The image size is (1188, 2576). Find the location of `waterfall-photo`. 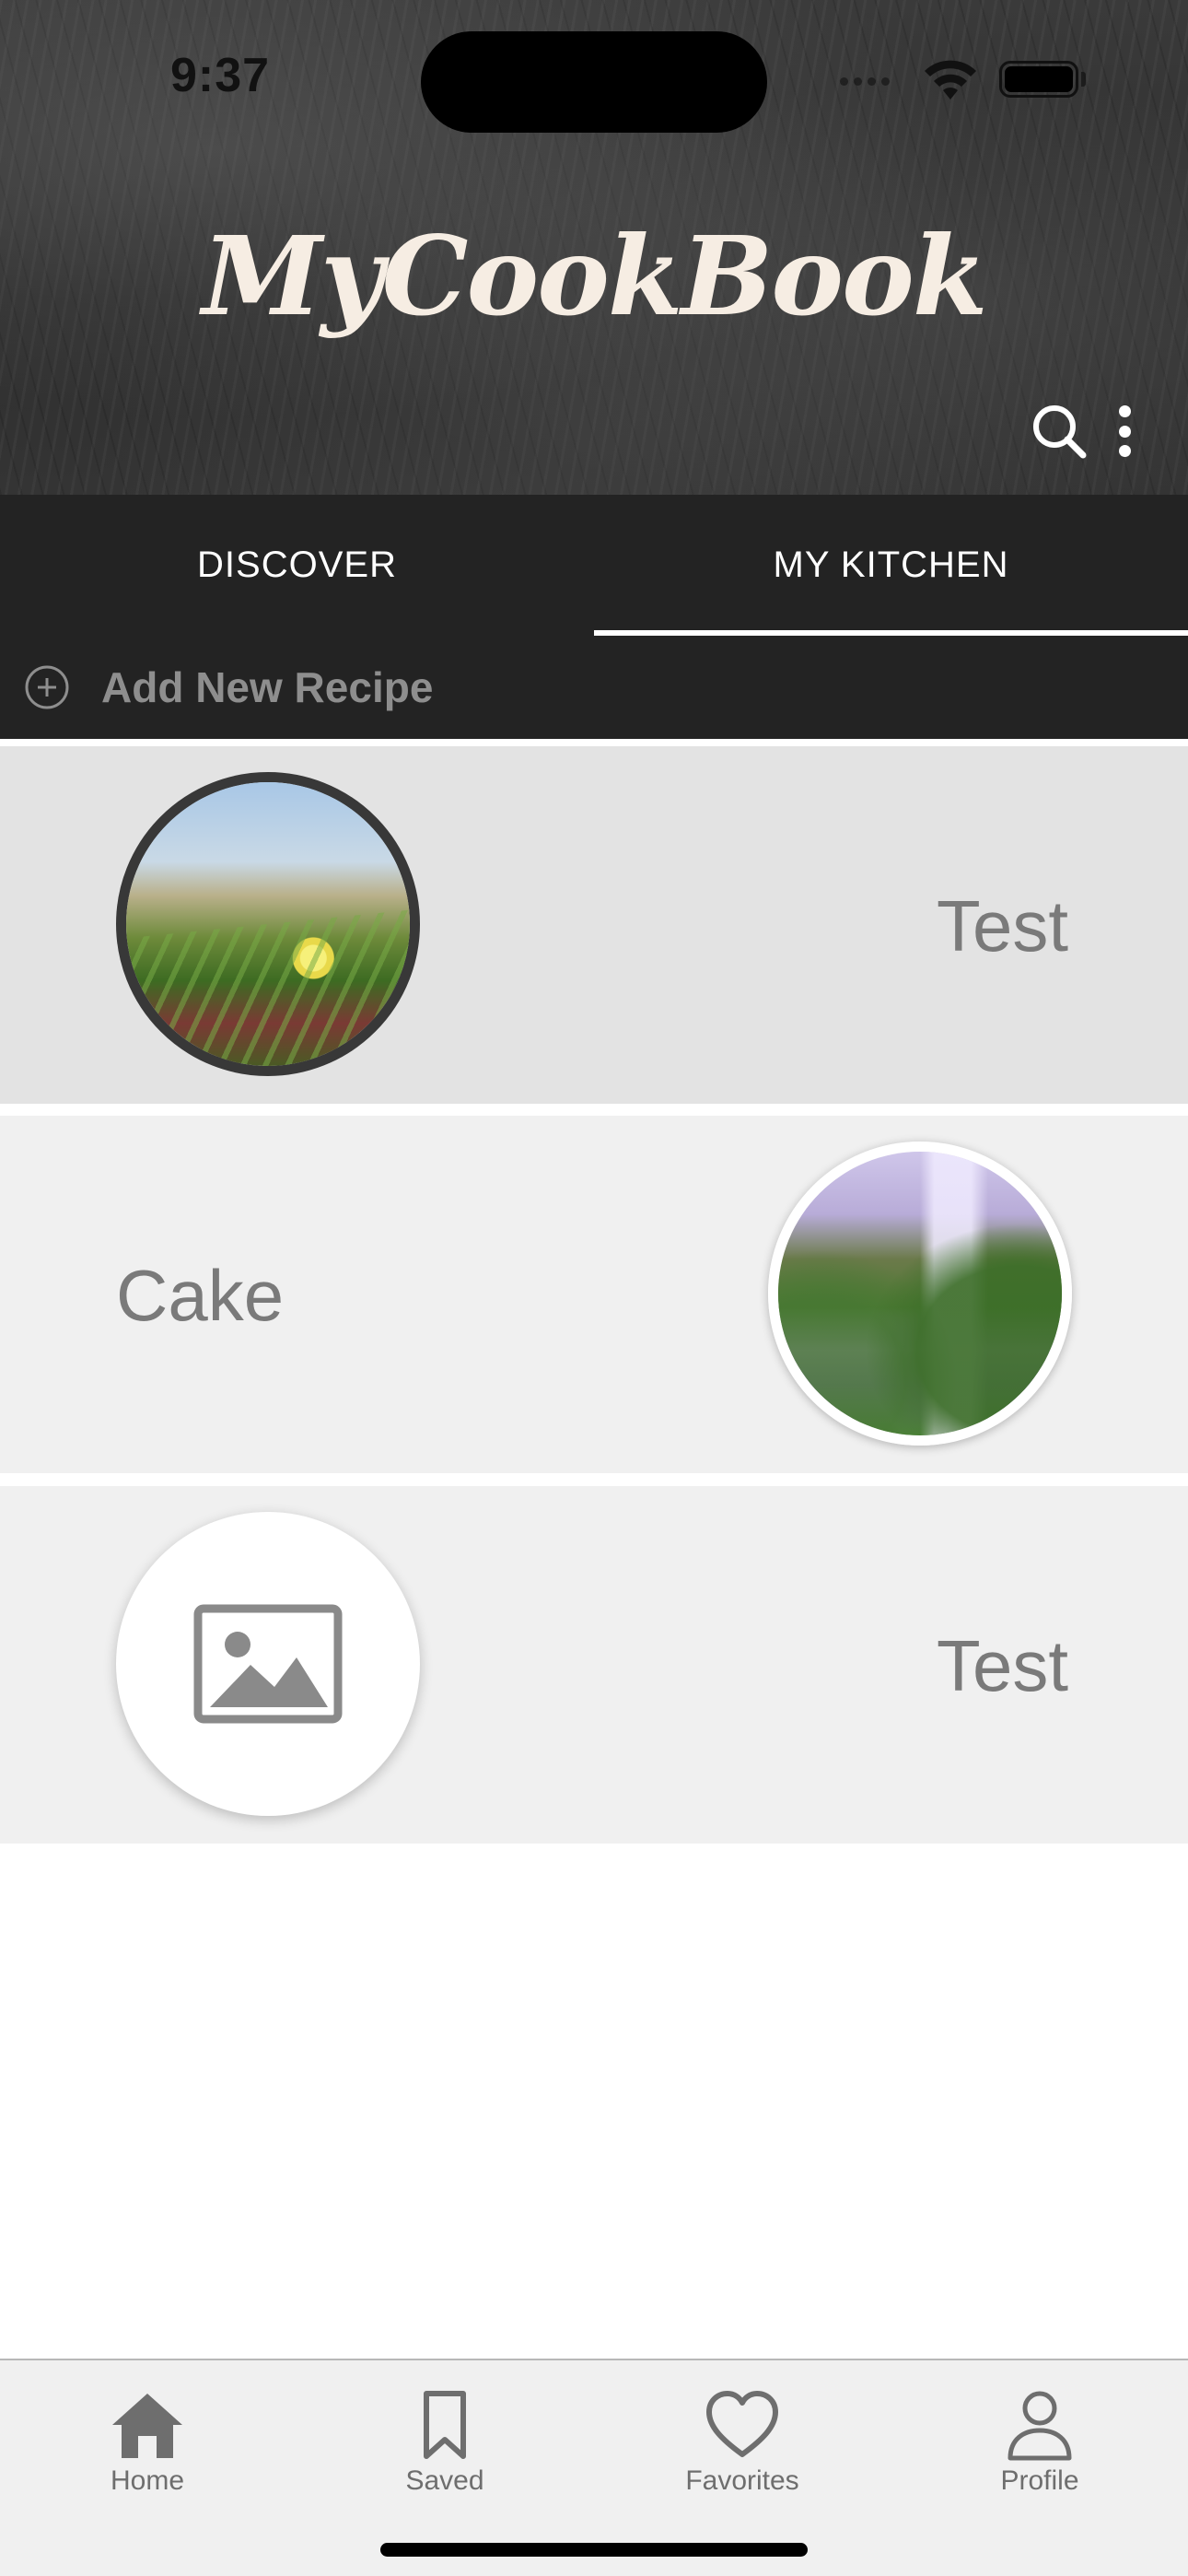

waterfall-photo is located at coordinates (920, 1293).